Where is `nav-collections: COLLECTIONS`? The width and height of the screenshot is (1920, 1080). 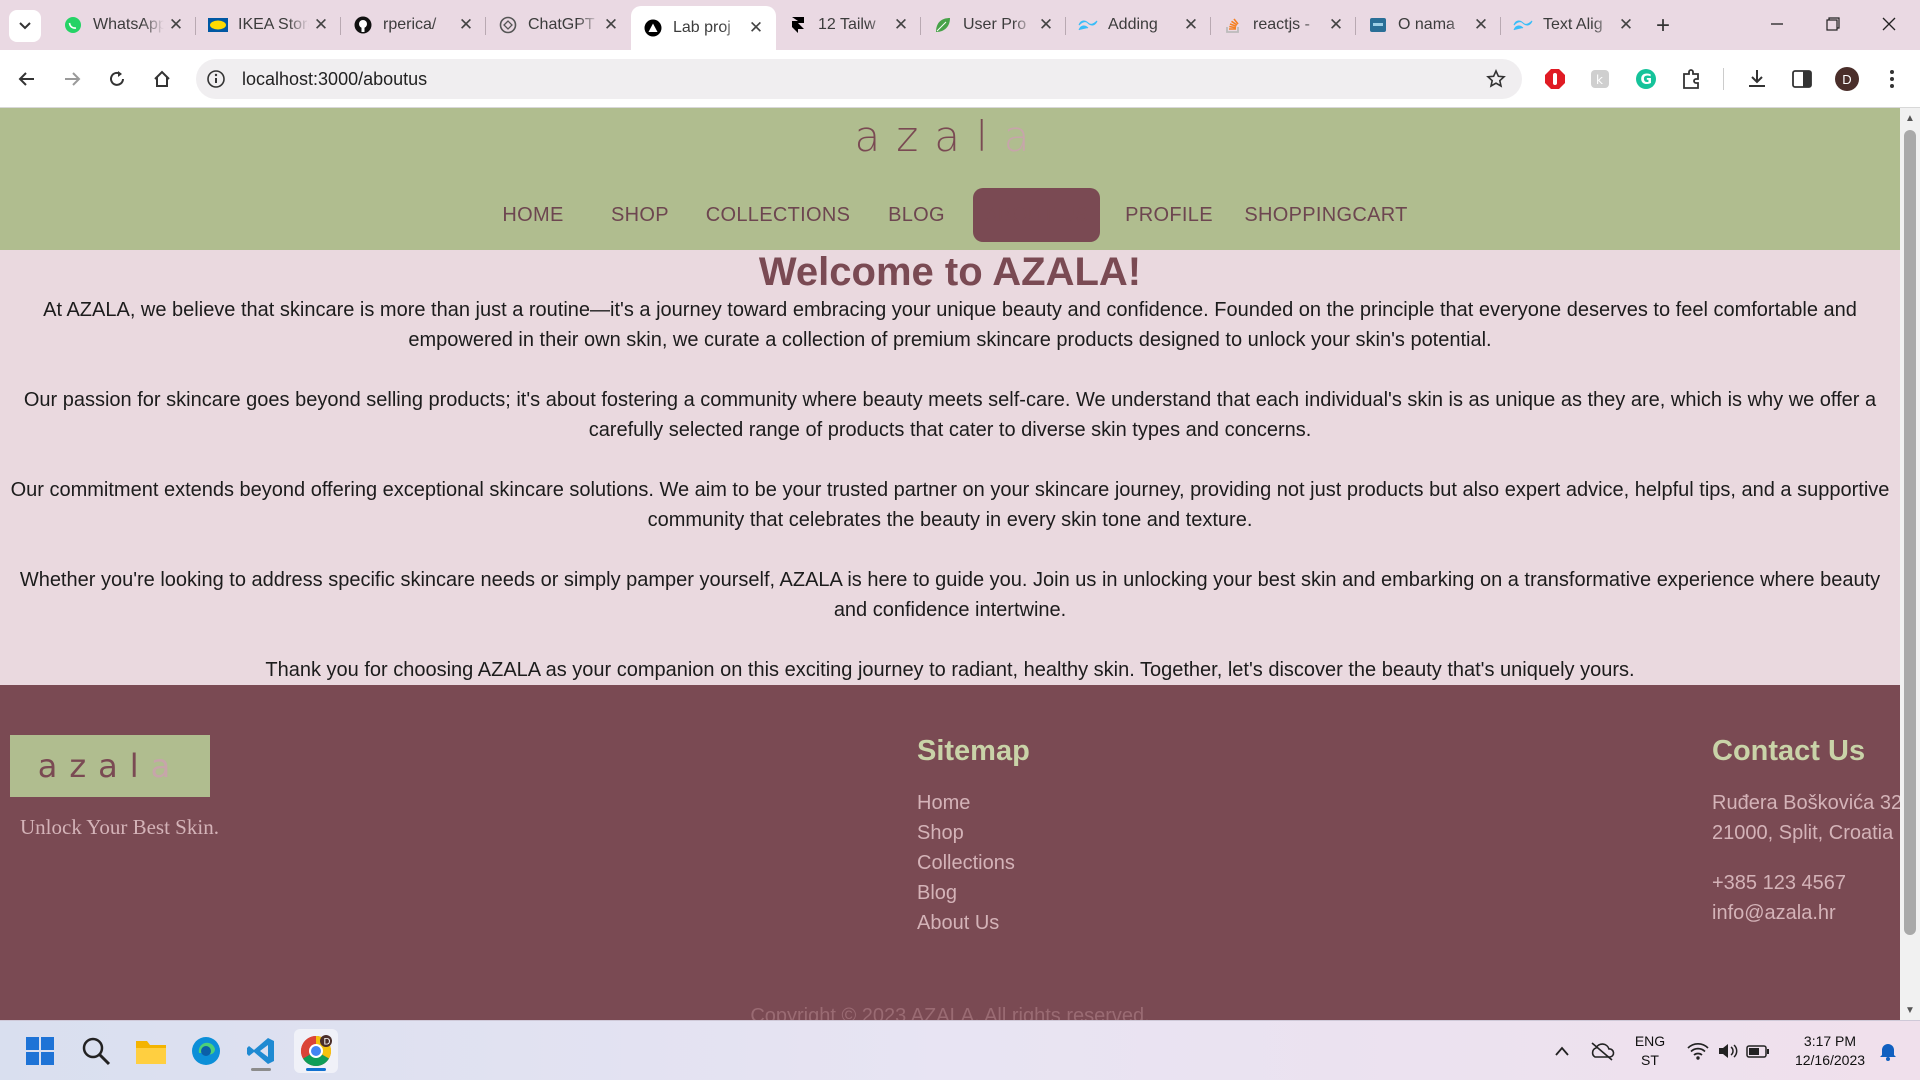
nav-collections: COLLECTIONS is located at coordinates (778, 215).